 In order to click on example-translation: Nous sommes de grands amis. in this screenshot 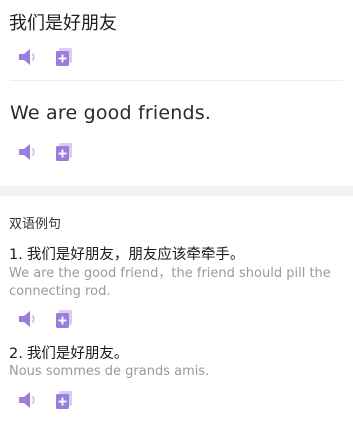, I will do `click(109, 371)`.